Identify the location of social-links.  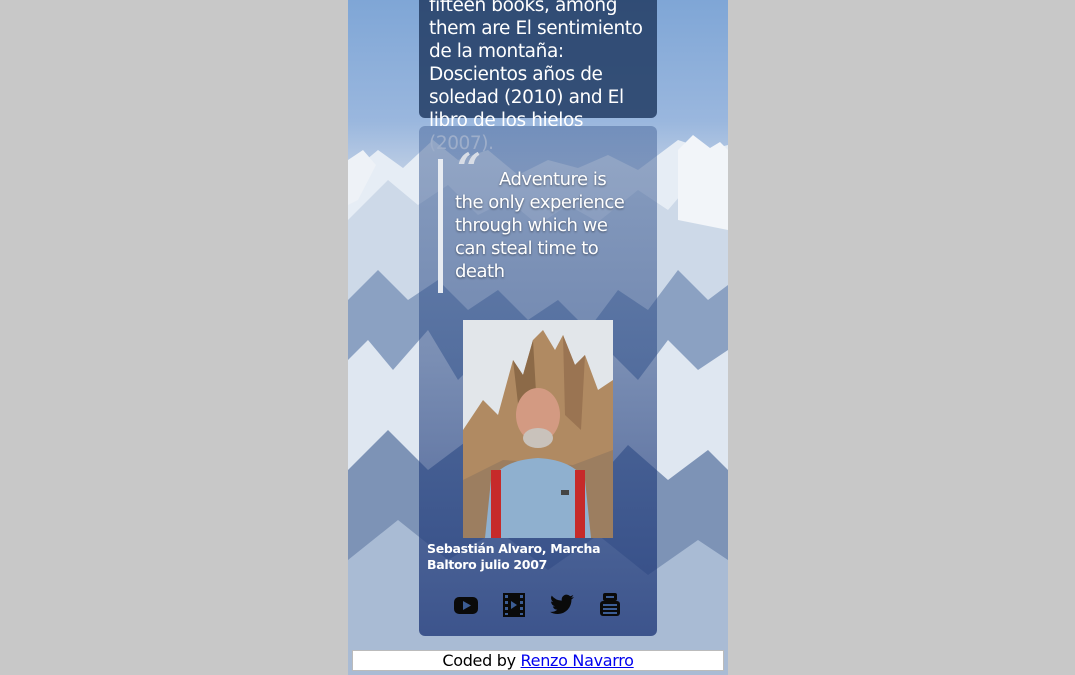
(543, 605).